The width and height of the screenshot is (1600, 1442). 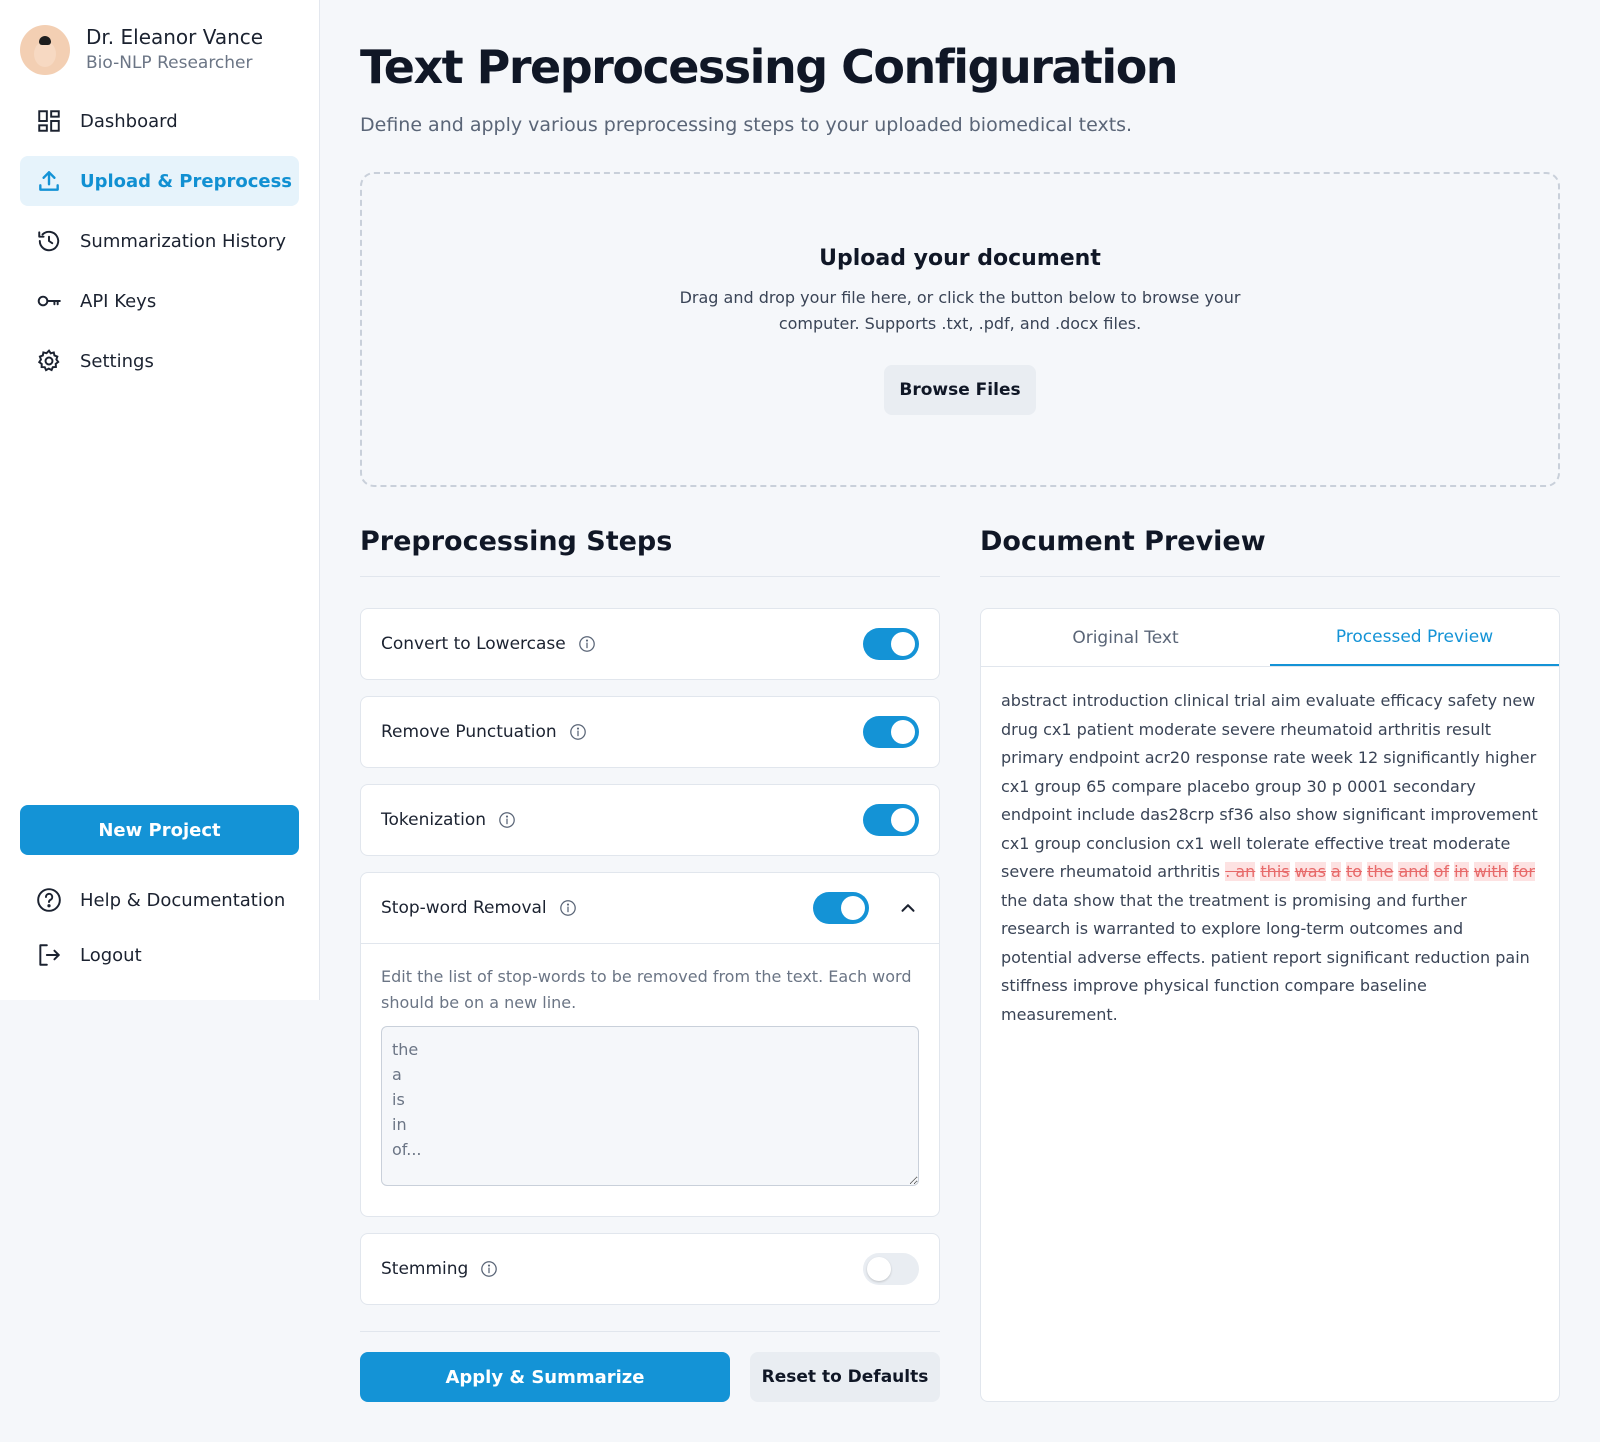 I want to click on upload-icon, so click(x=49, y=181).